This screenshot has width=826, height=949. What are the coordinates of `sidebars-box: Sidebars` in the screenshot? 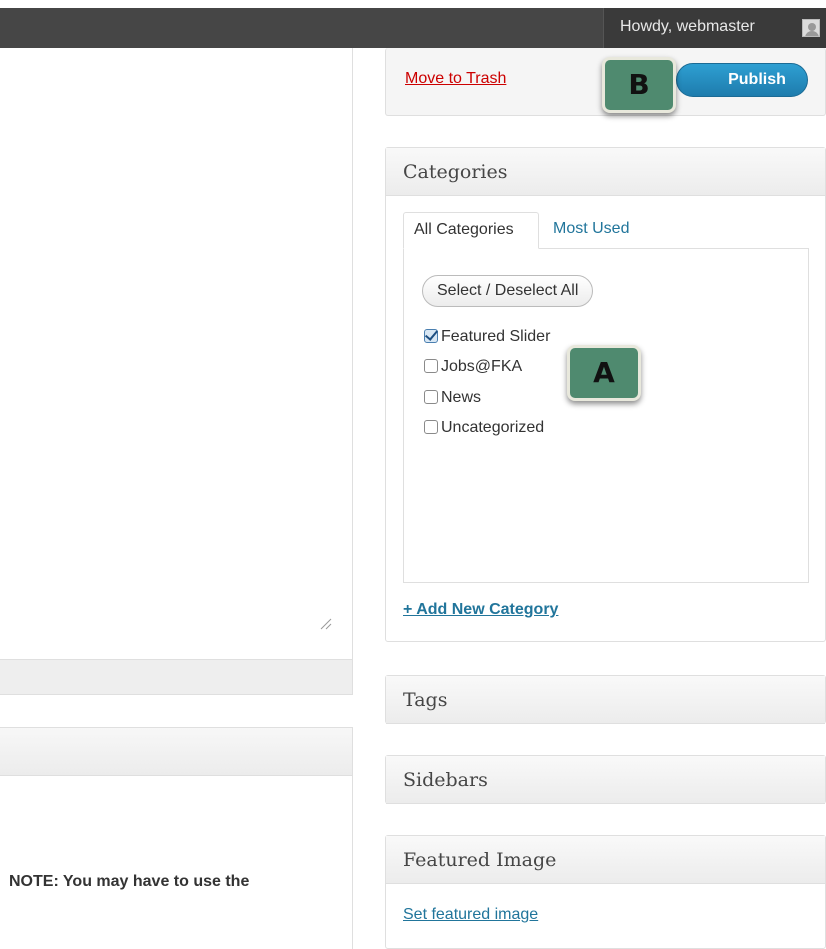 It's located at (605, 779).